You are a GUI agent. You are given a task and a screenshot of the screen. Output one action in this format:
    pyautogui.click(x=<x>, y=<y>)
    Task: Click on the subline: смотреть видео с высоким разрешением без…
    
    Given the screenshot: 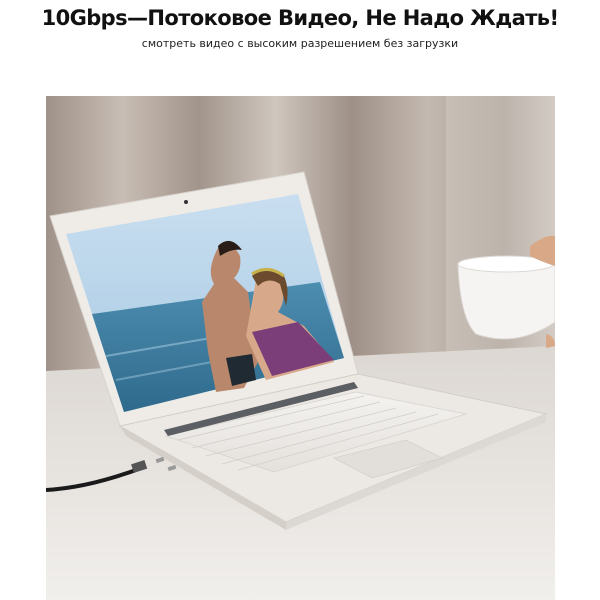 What is the action you would take?
    pyautogui.click(x=300, y=43)
    